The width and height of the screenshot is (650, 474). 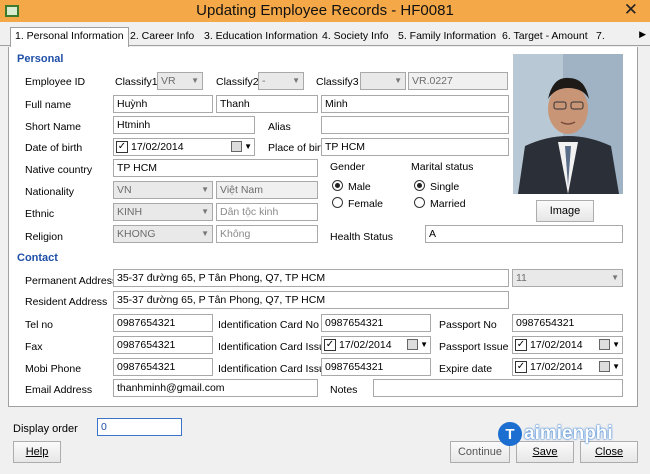 I want to click on idcard-issue-checkbox: ✓, so click(x=330, y=345).